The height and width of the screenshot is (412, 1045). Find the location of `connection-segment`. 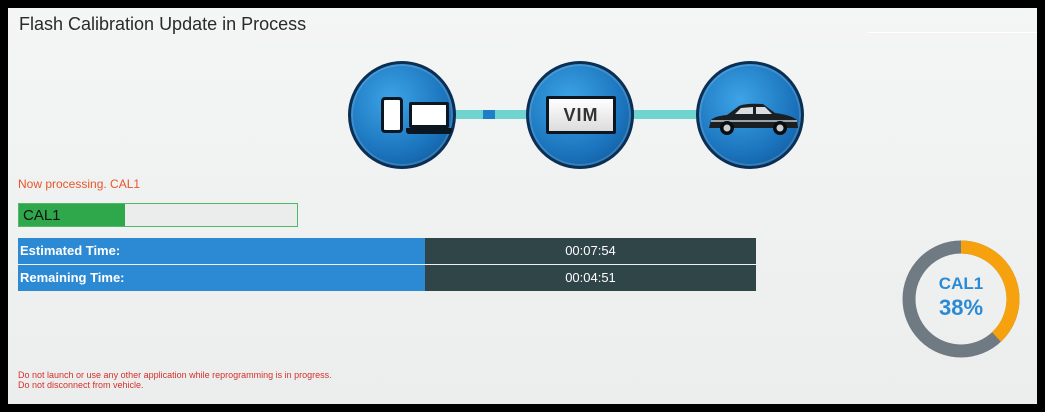

connection-segment is located at coordinates (489, 114).